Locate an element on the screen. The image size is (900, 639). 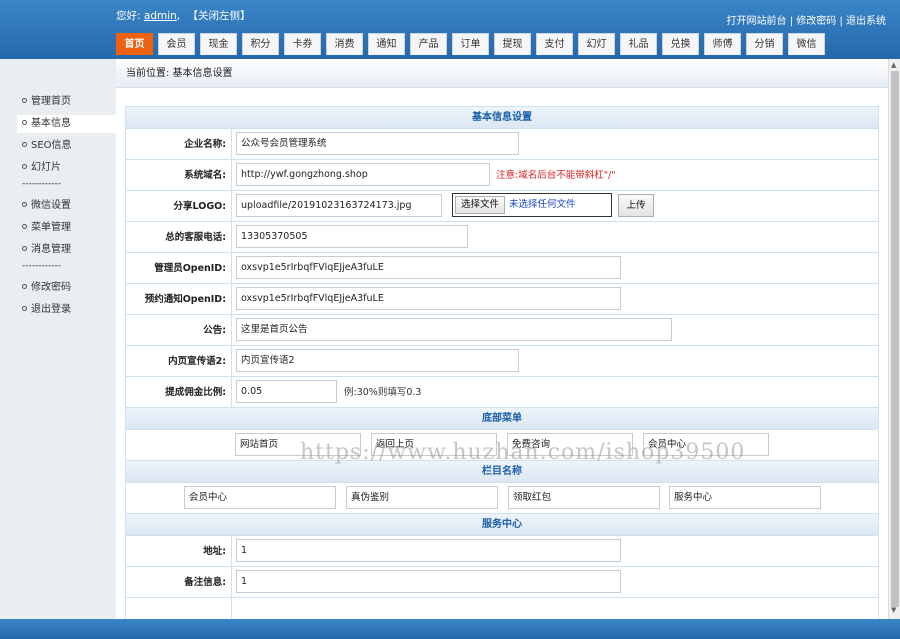
username-link: admin is located at coordinates (160, 16).